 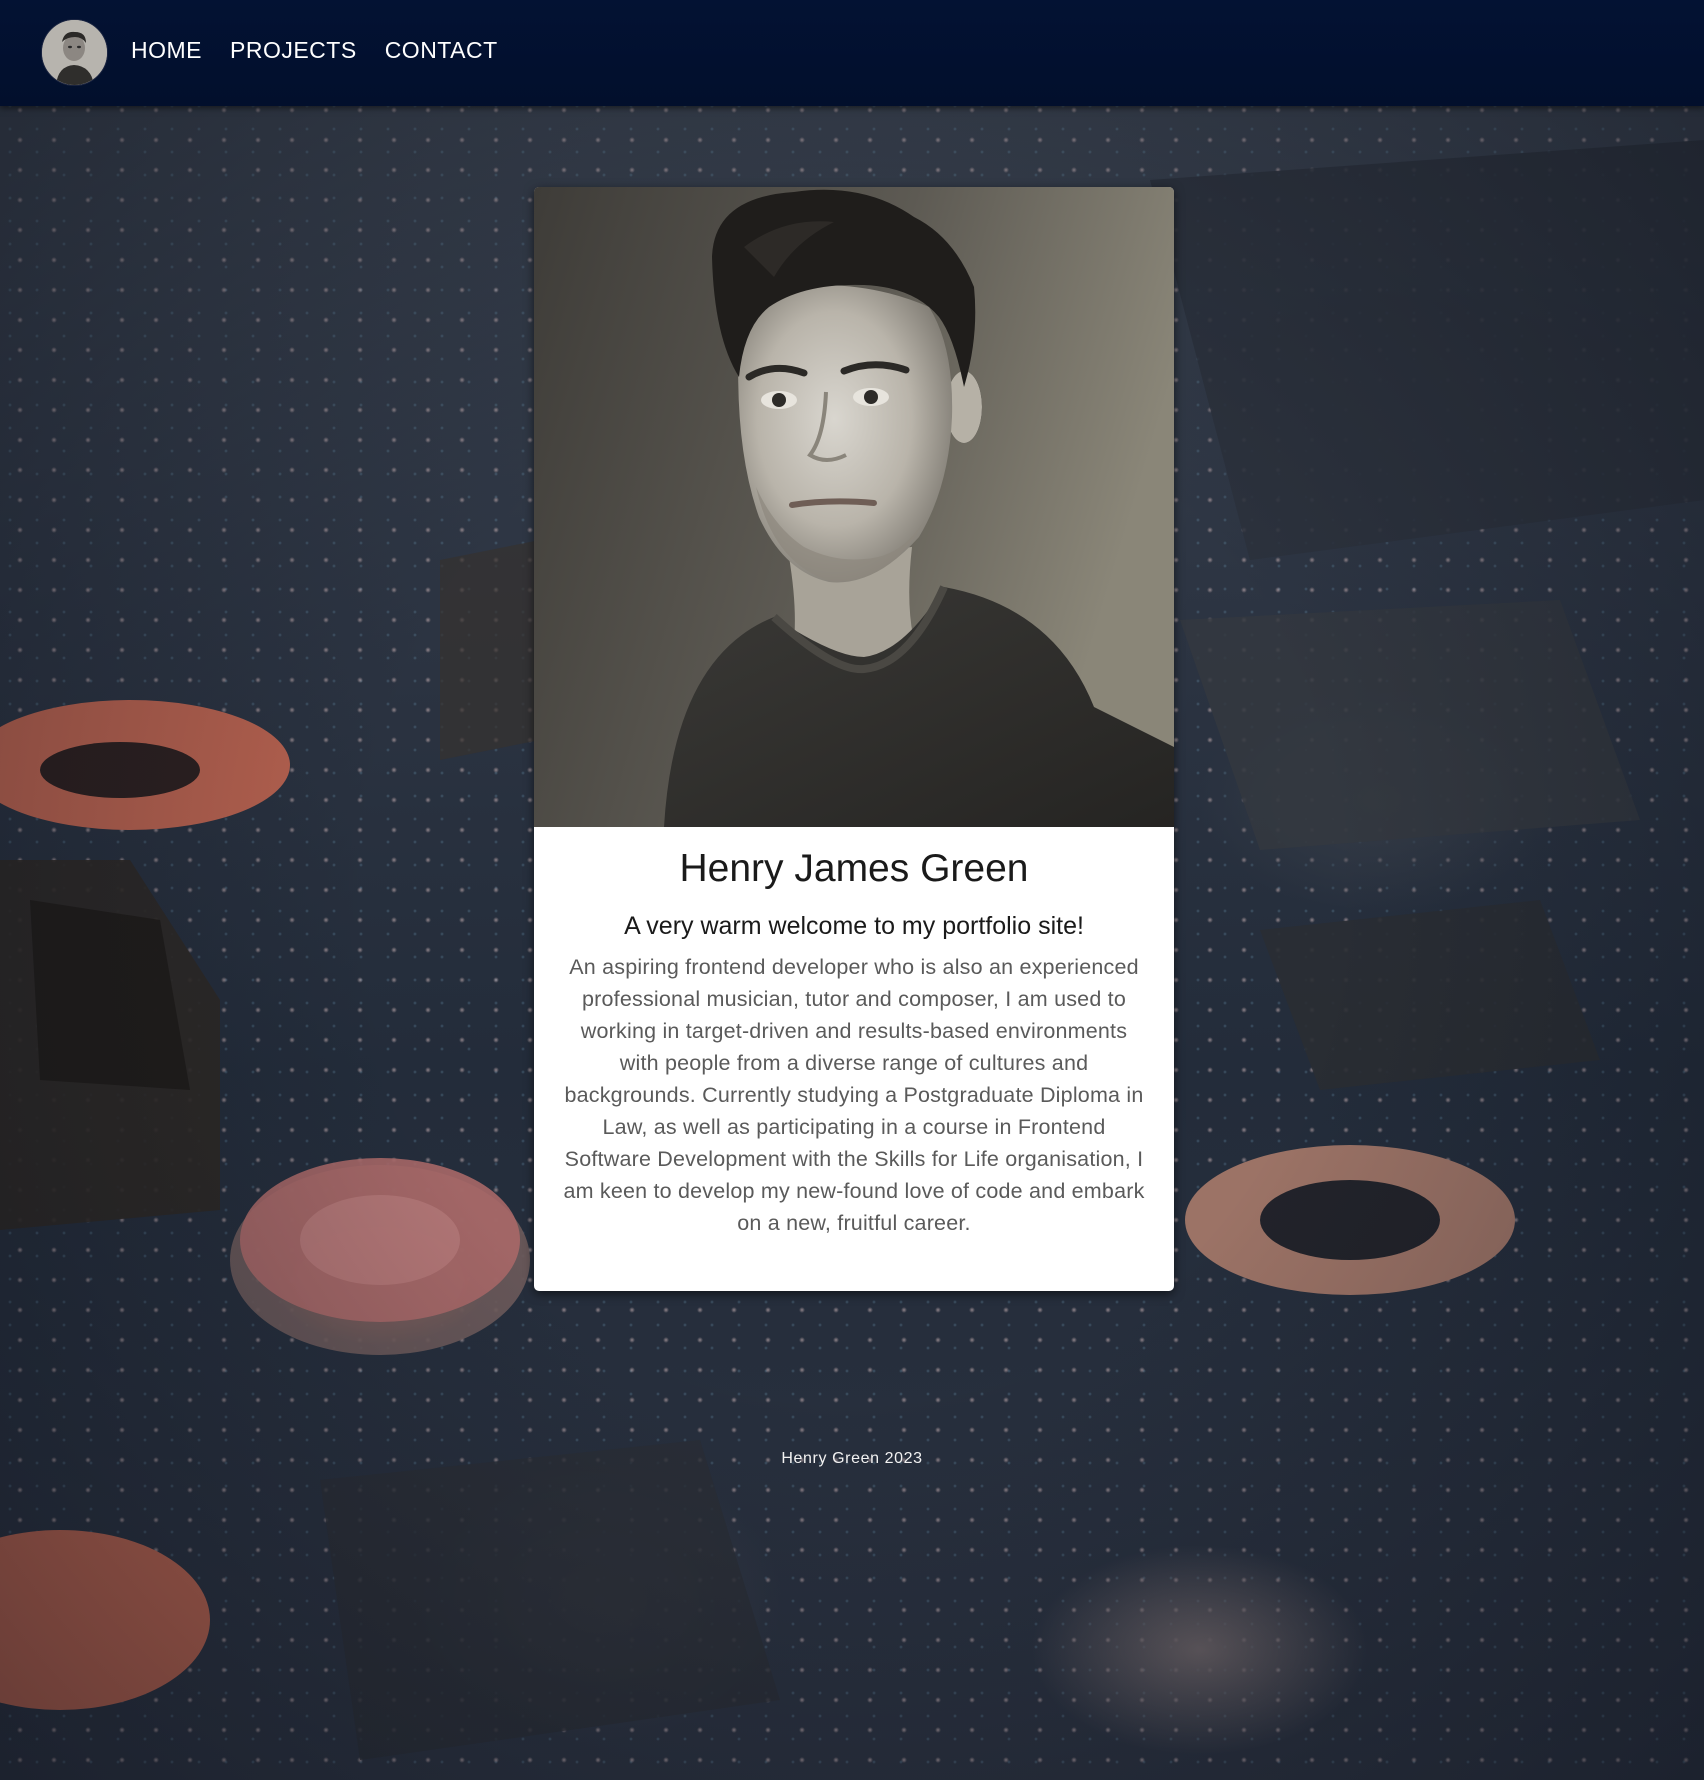 I want to click on nav-links: HOME PROJECTS CONTACT, so click(x=328, y=50).